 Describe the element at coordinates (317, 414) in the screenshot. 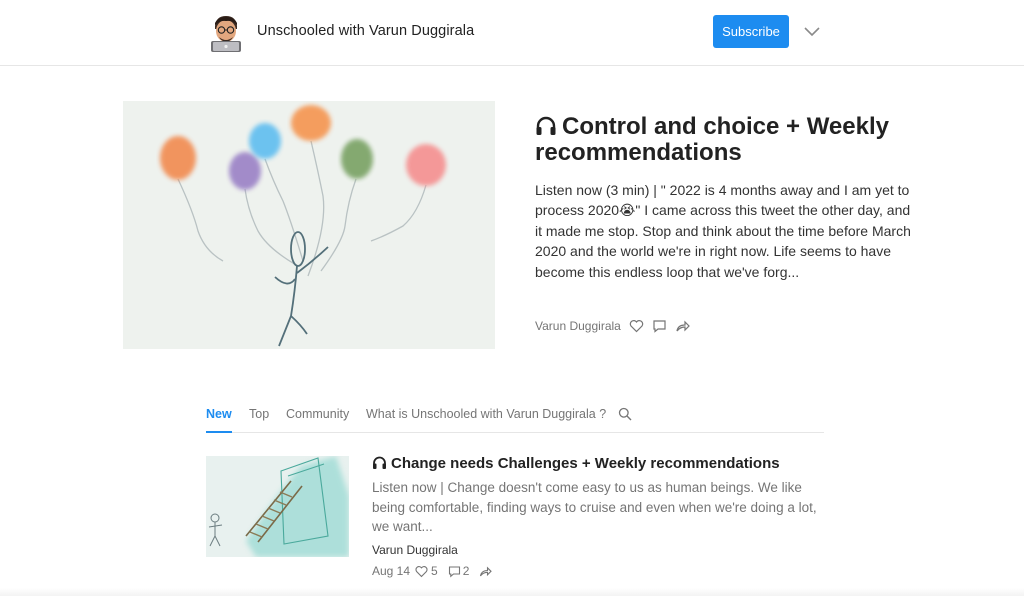

I see `tab-community: Community` at that location.